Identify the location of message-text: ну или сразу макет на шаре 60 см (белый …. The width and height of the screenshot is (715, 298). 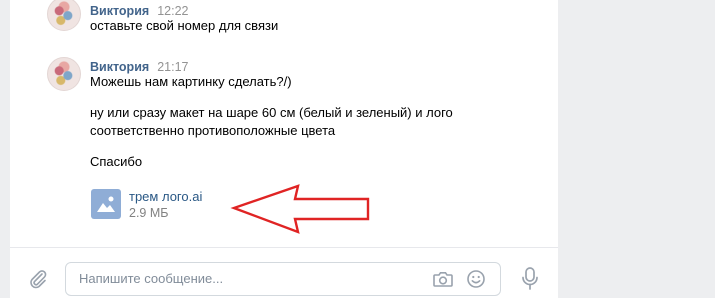
(271, 112).